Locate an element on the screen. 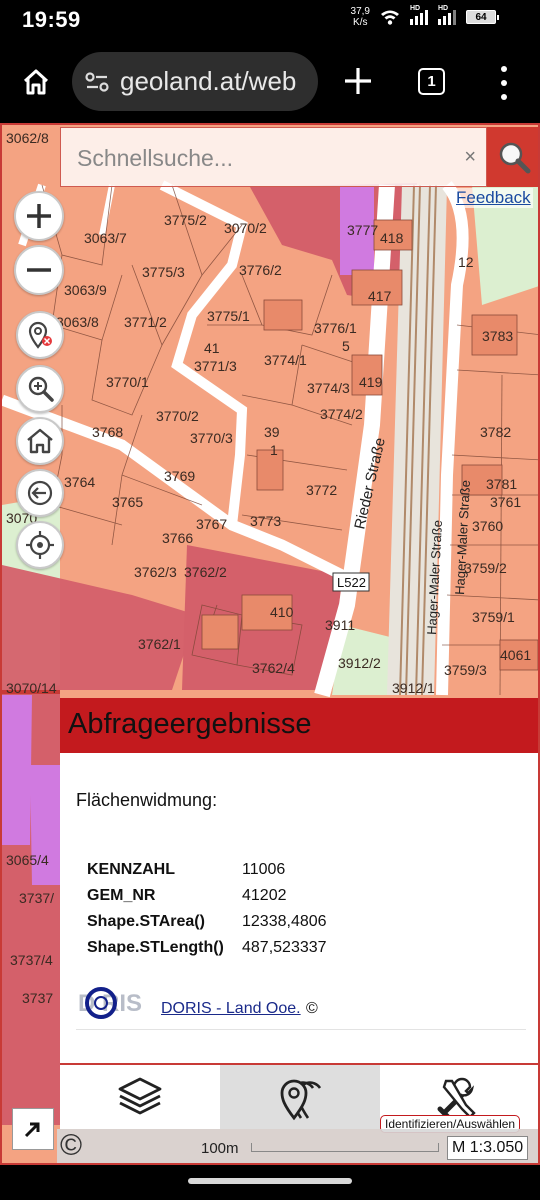  home-button is located at coordinates (36, 82).